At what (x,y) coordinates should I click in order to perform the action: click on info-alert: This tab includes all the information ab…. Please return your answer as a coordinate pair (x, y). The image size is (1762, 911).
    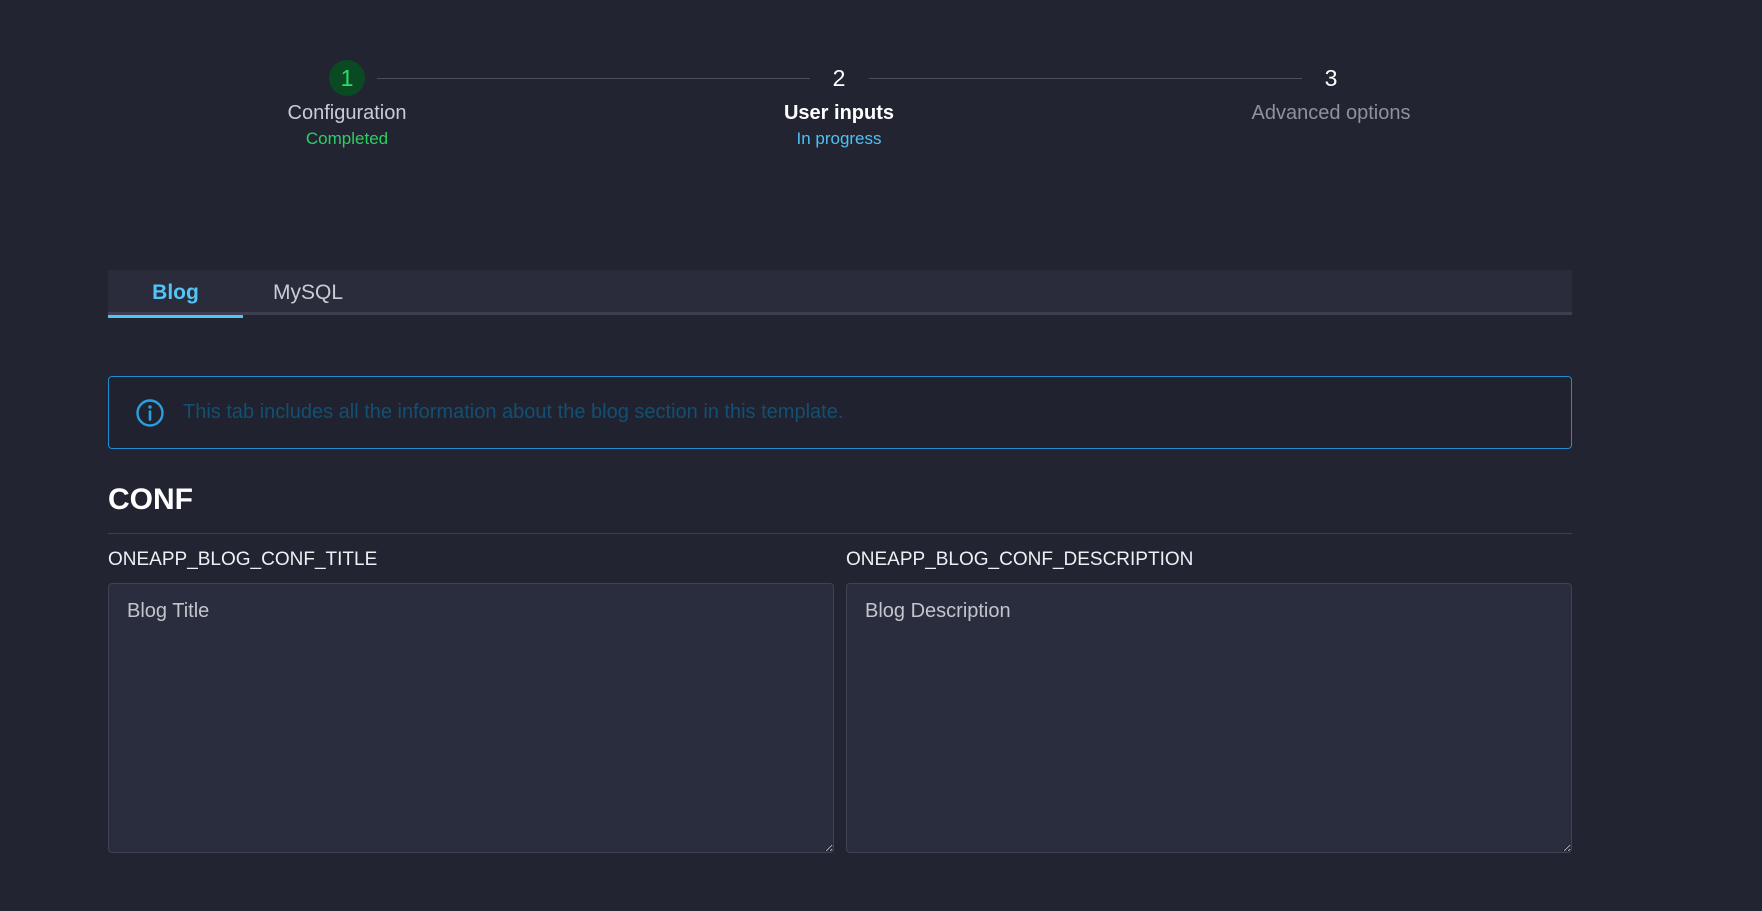
    Looking at the image, I should click on (840, 412).